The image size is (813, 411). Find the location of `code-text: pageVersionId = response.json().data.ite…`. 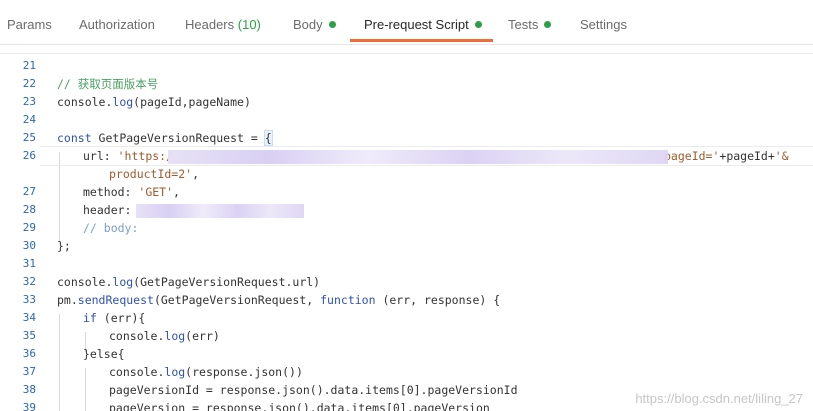

code-text: pageVersionId = response.json().data.ite… is located at coordinates (313, 390).